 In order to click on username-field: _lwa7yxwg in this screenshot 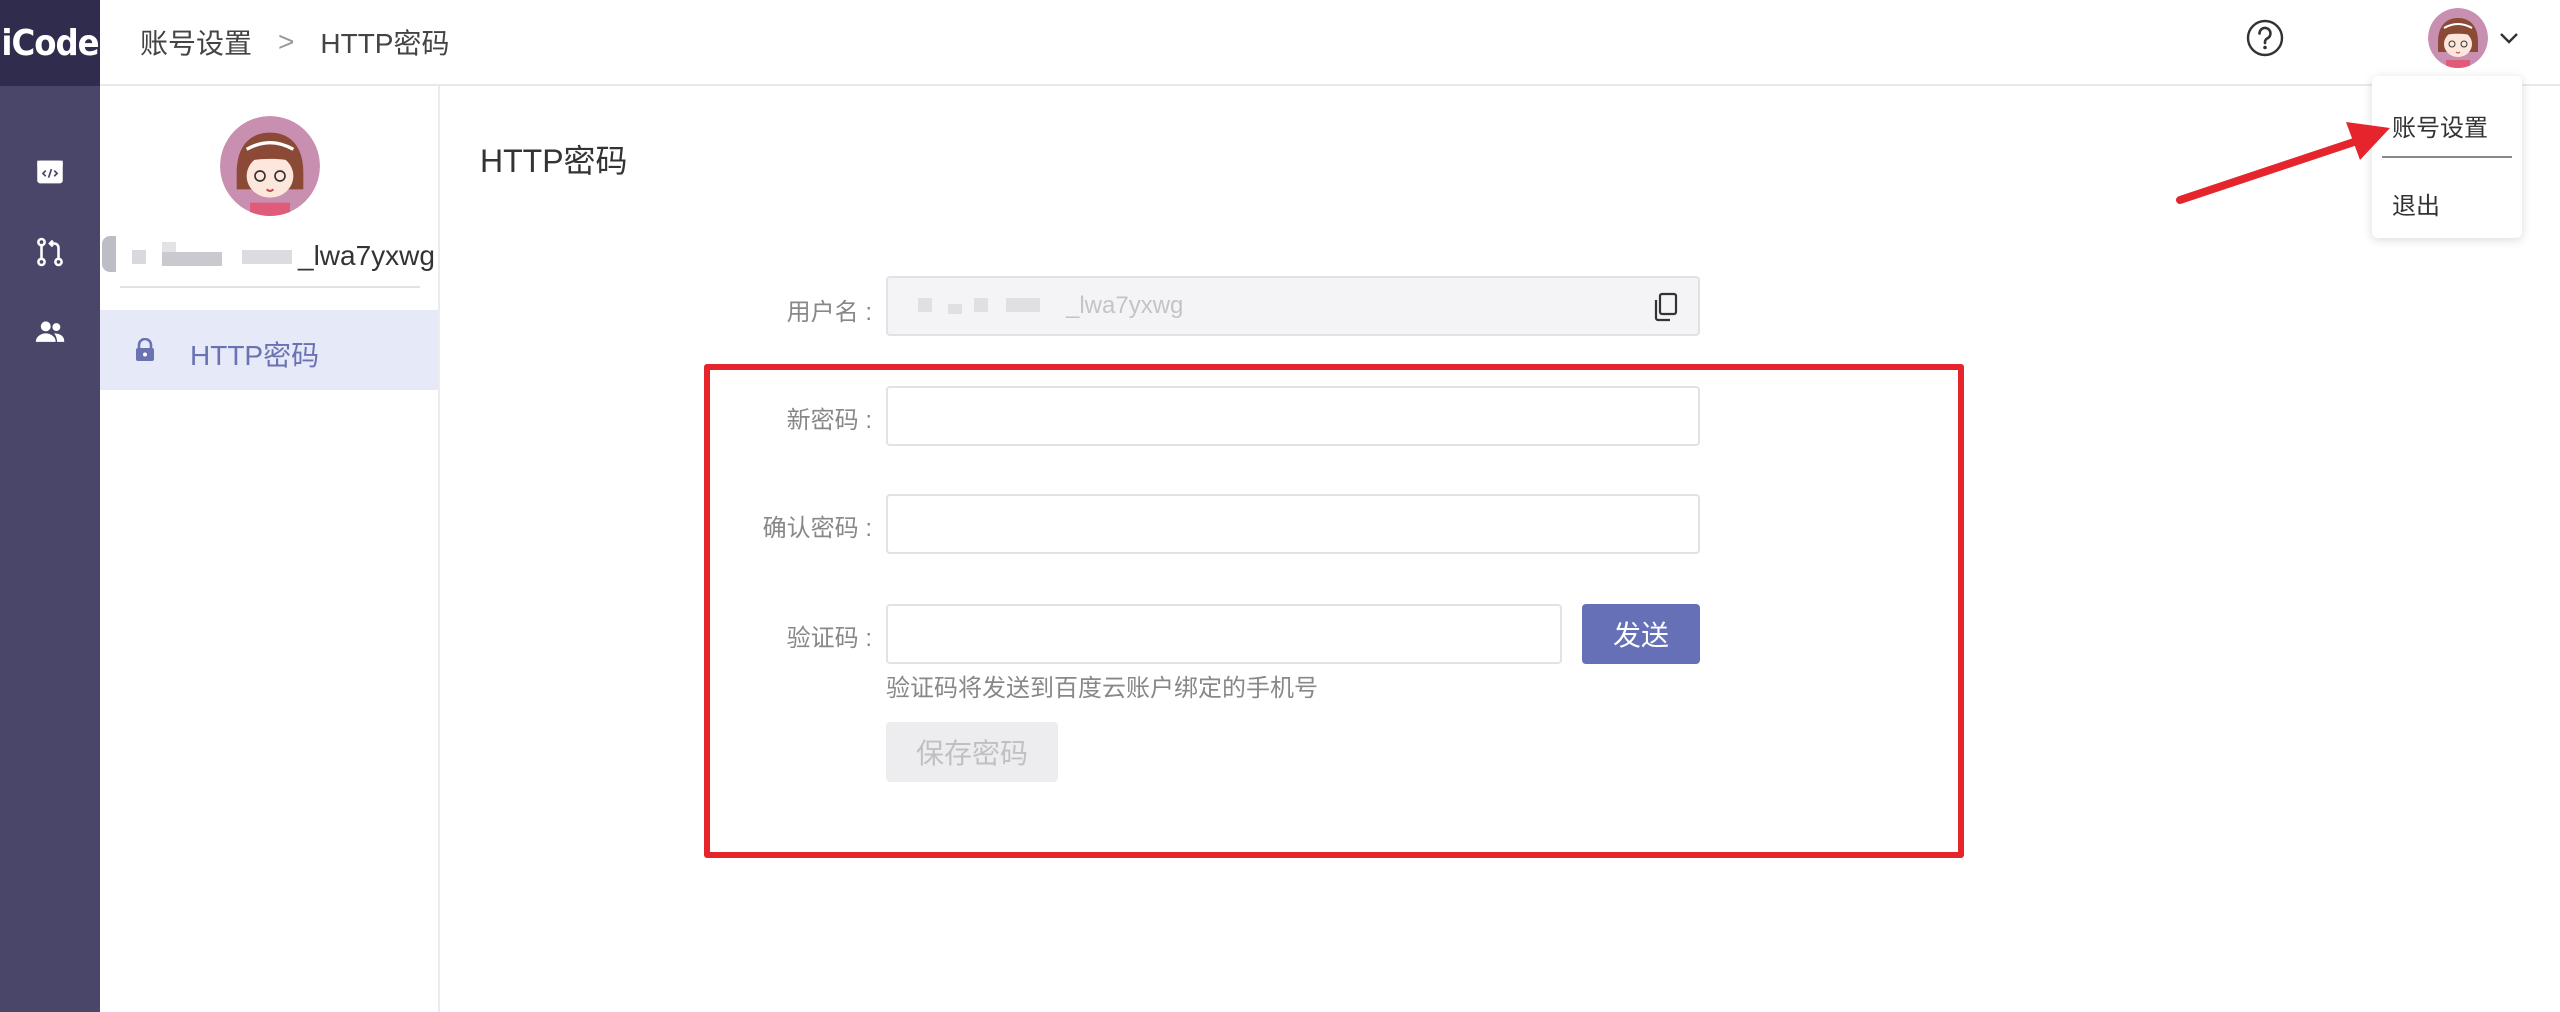, I will do `click(1293, 306)`.